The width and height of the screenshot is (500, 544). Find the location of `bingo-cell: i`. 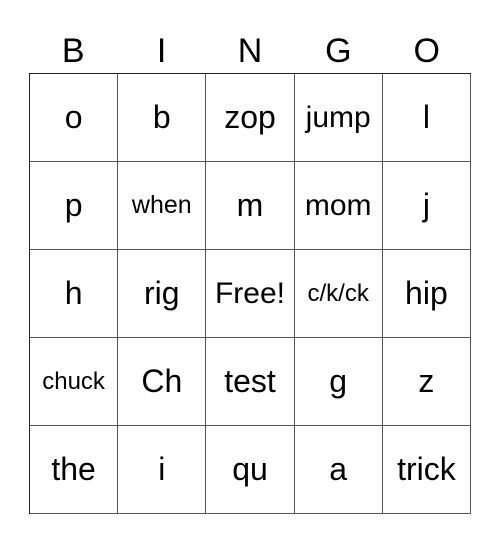

bingo-cell: i is located at coordinates (162, 470).